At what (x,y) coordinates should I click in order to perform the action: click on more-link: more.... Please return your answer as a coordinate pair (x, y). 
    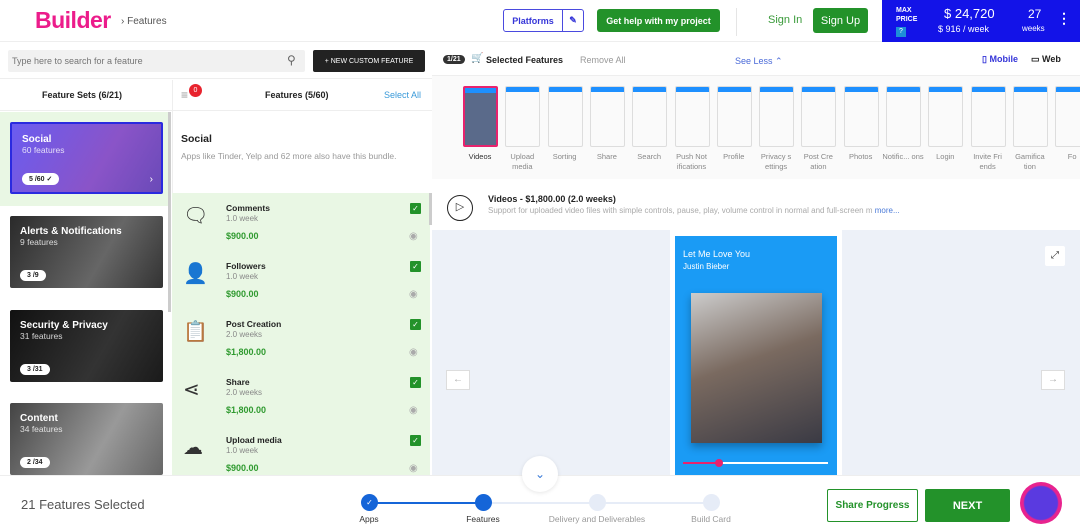
    Looking at the image, I should click on (887, 210).